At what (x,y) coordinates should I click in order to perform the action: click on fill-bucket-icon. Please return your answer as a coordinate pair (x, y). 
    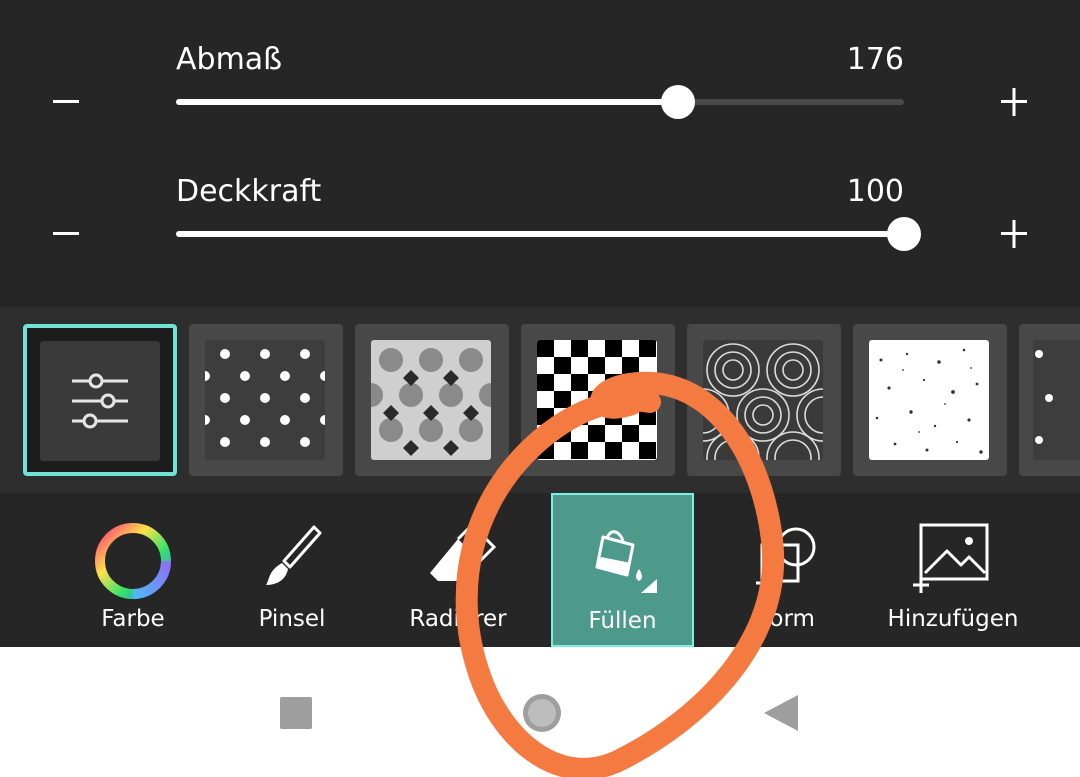
    Looking at the image, I should click on (626, 561).